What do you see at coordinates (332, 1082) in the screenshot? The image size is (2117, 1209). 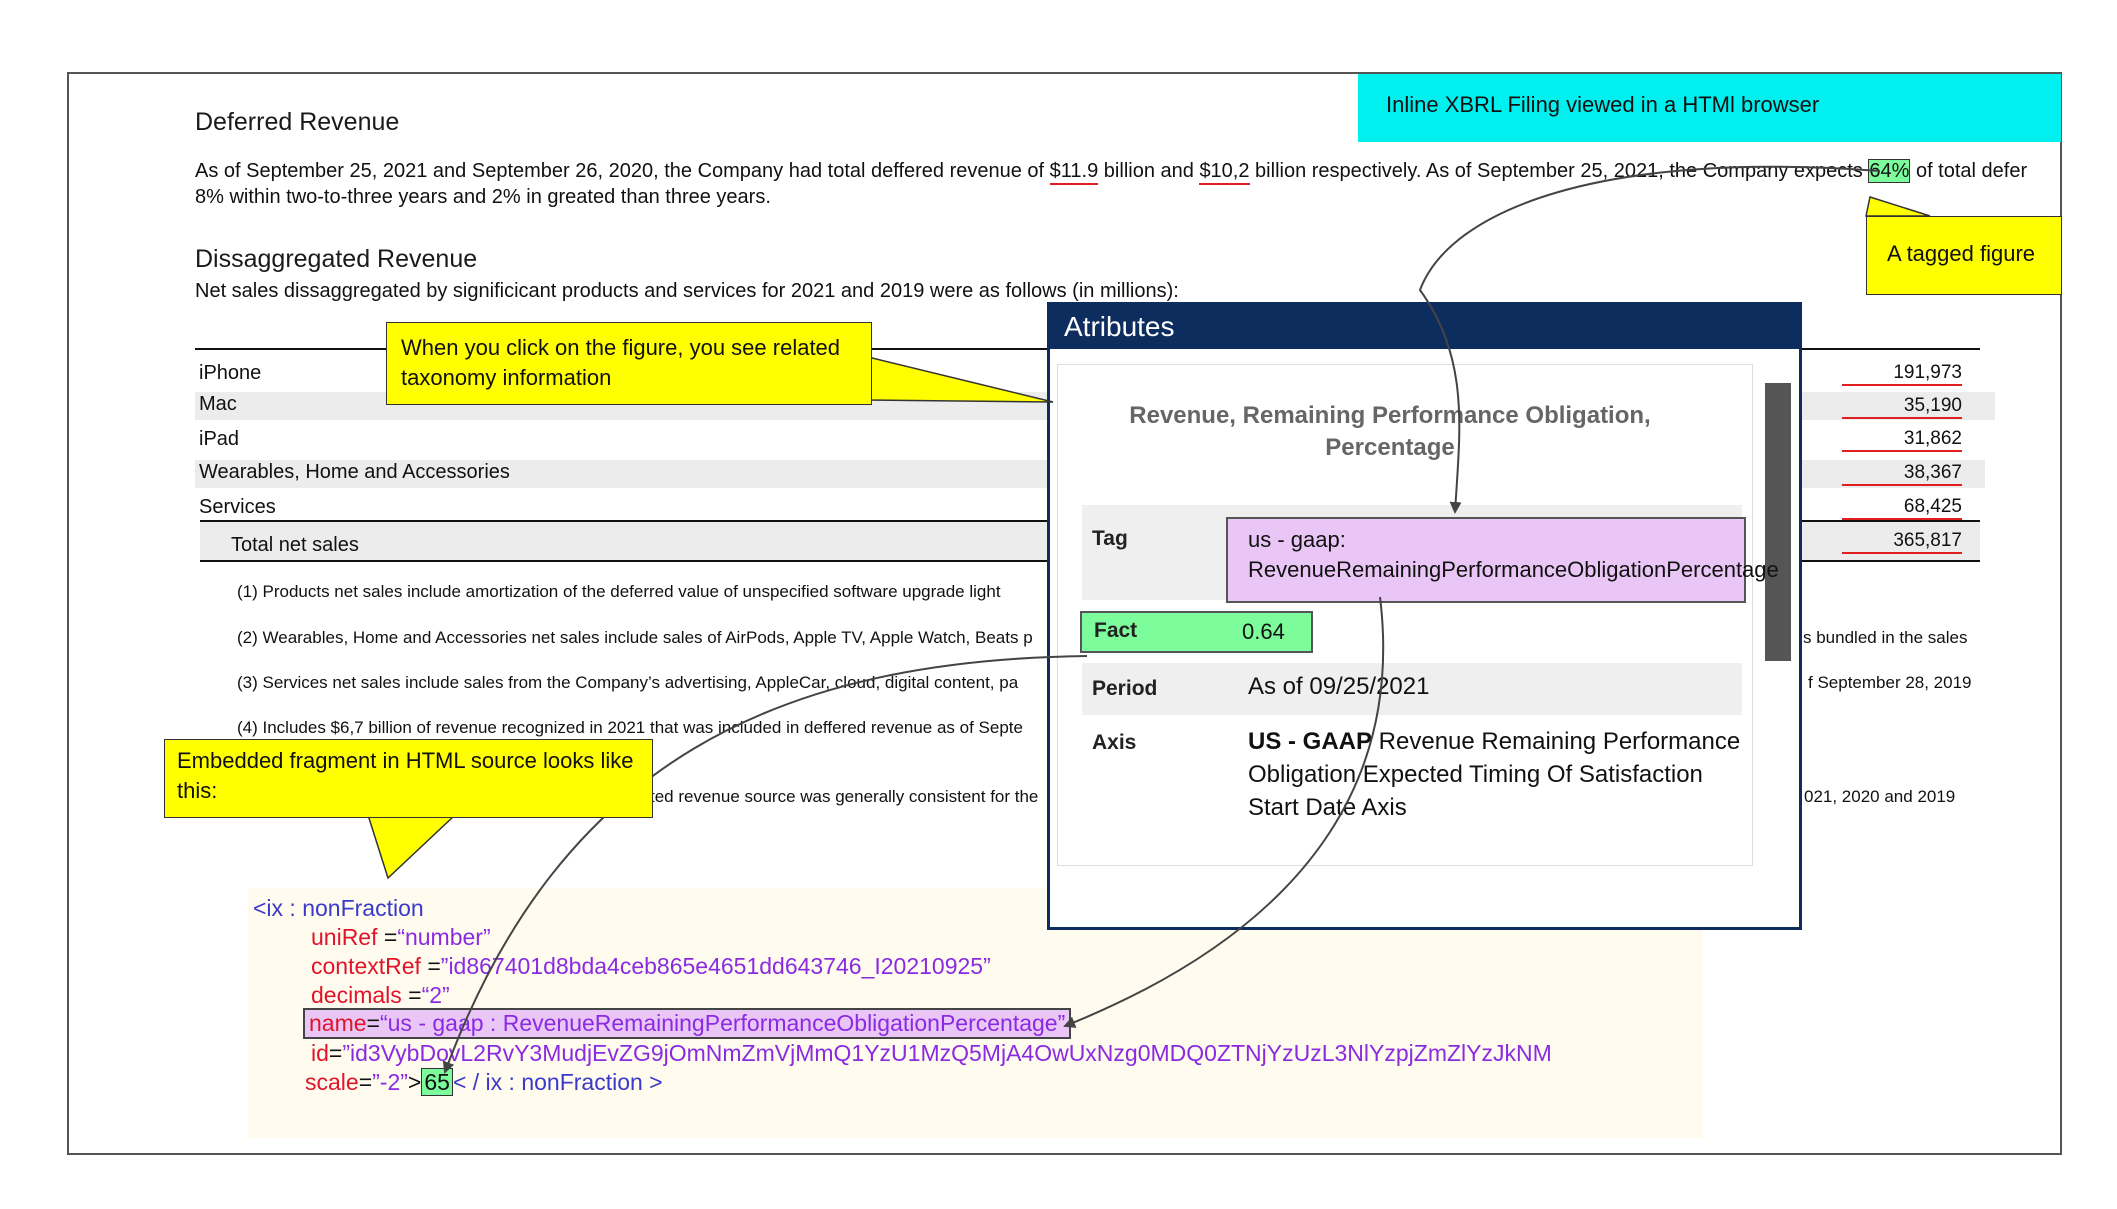 I see `code-scale-attr: scale` at bounding box center [332, 1082].